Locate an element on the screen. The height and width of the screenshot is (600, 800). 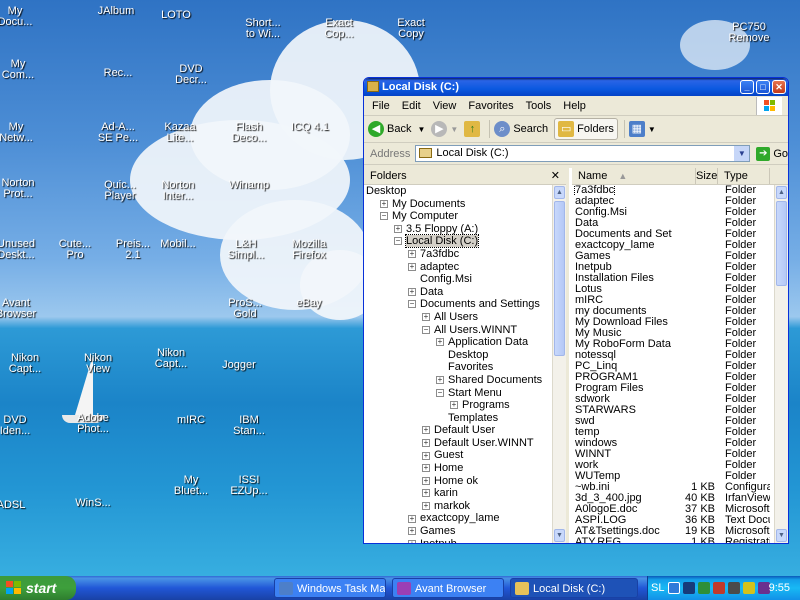
back-button: ◀ Back ▼ is located at coordinates (396, 129).